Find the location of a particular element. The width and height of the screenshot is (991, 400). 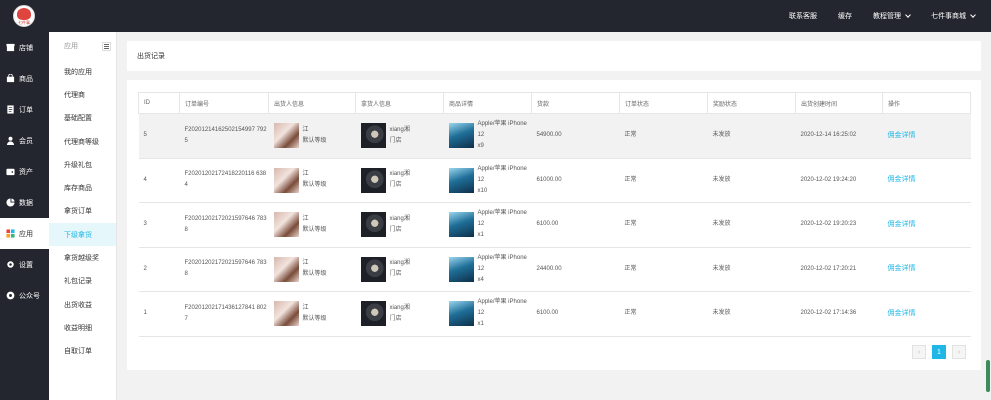

subnav-item-9: 礼包记录 is located at coordinates (82, 281).